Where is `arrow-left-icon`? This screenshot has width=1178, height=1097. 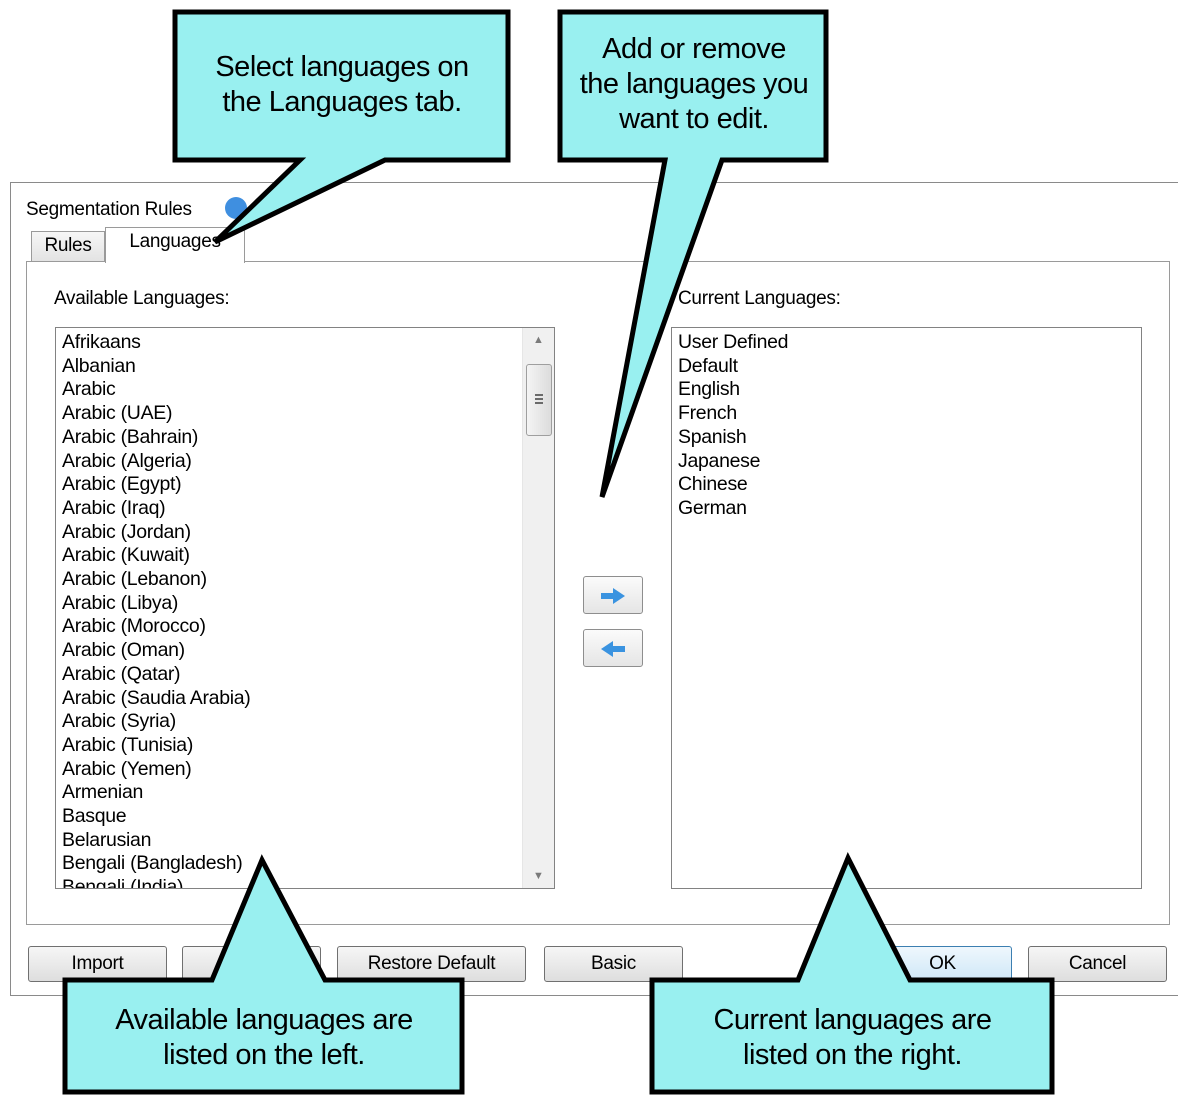 arrow-left-icon is located at coordinates (613, 649).